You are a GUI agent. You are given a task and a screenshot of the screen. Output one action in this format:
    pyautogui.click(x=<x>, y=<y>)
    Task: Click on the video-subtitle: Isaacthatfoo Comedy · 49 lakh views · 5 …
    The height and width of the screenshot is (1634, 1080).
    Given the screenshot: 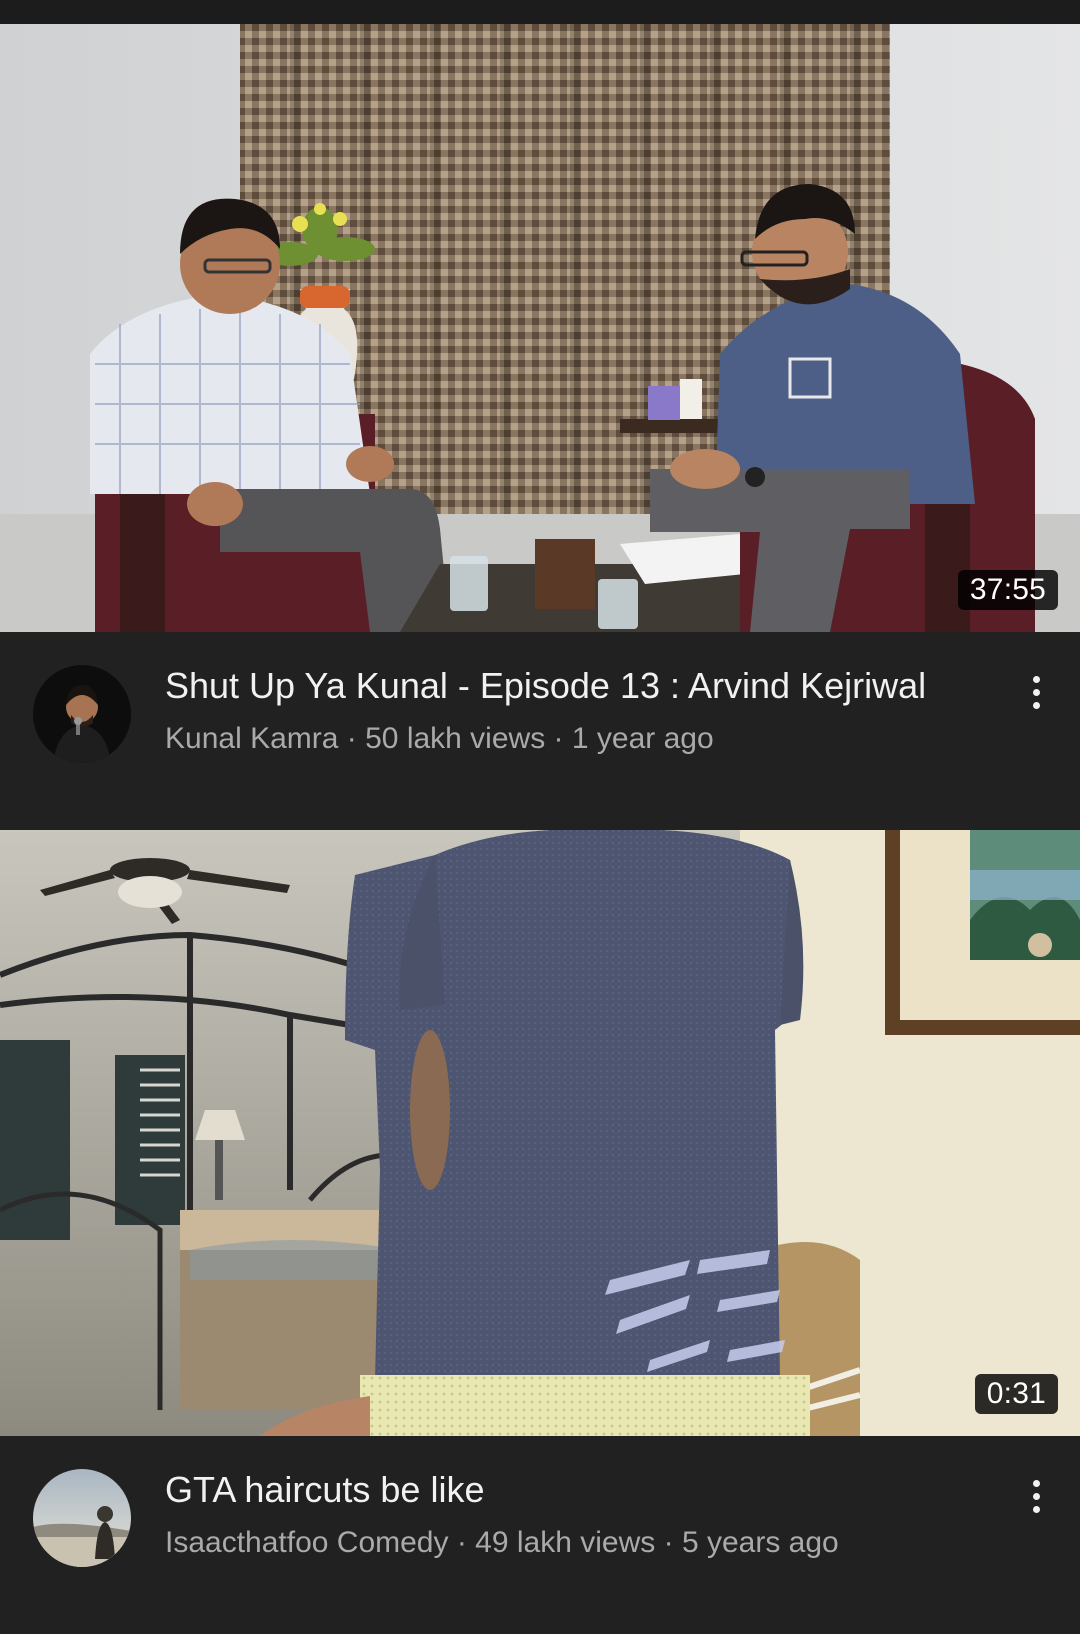 What is the action you would take?
    pyautogui.click(x=502, y=1543)
    